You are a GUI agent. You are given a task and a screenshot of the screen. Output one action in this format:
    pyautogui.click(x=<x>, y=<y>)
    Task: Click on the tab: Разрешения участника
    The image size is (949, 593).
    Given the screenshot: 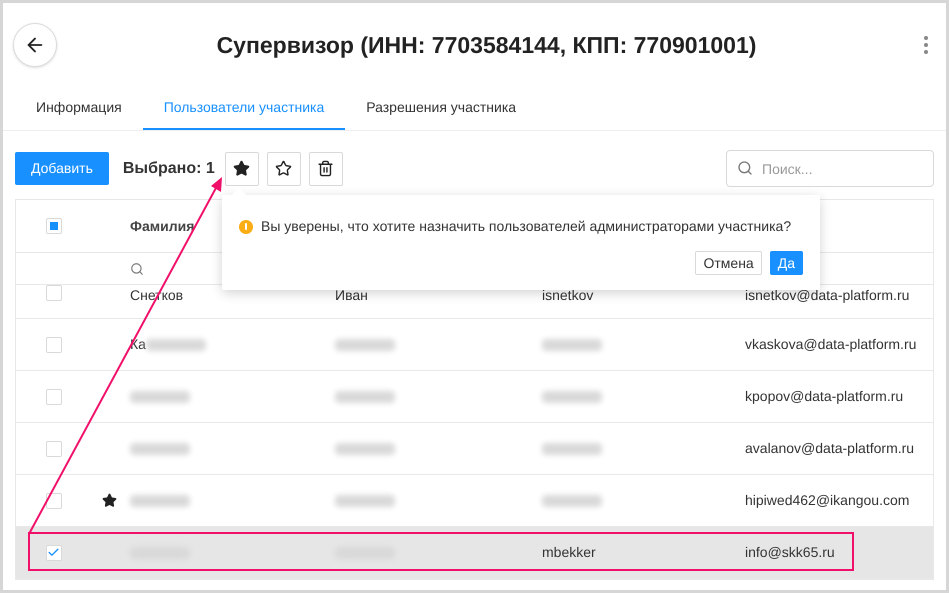 What is the action you would take?
    pyautogui.click(x=441, y=108)
    